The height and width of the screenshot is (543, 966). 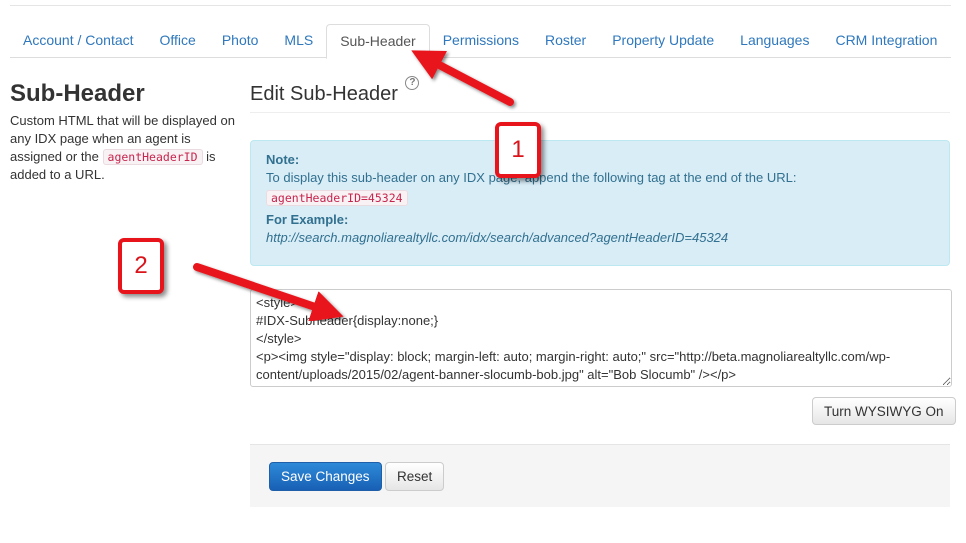 What do you see at coordinates (141, 266) in the screenshot?
I see `annotation-callout-2: 2` at bounding box center [141, 266].